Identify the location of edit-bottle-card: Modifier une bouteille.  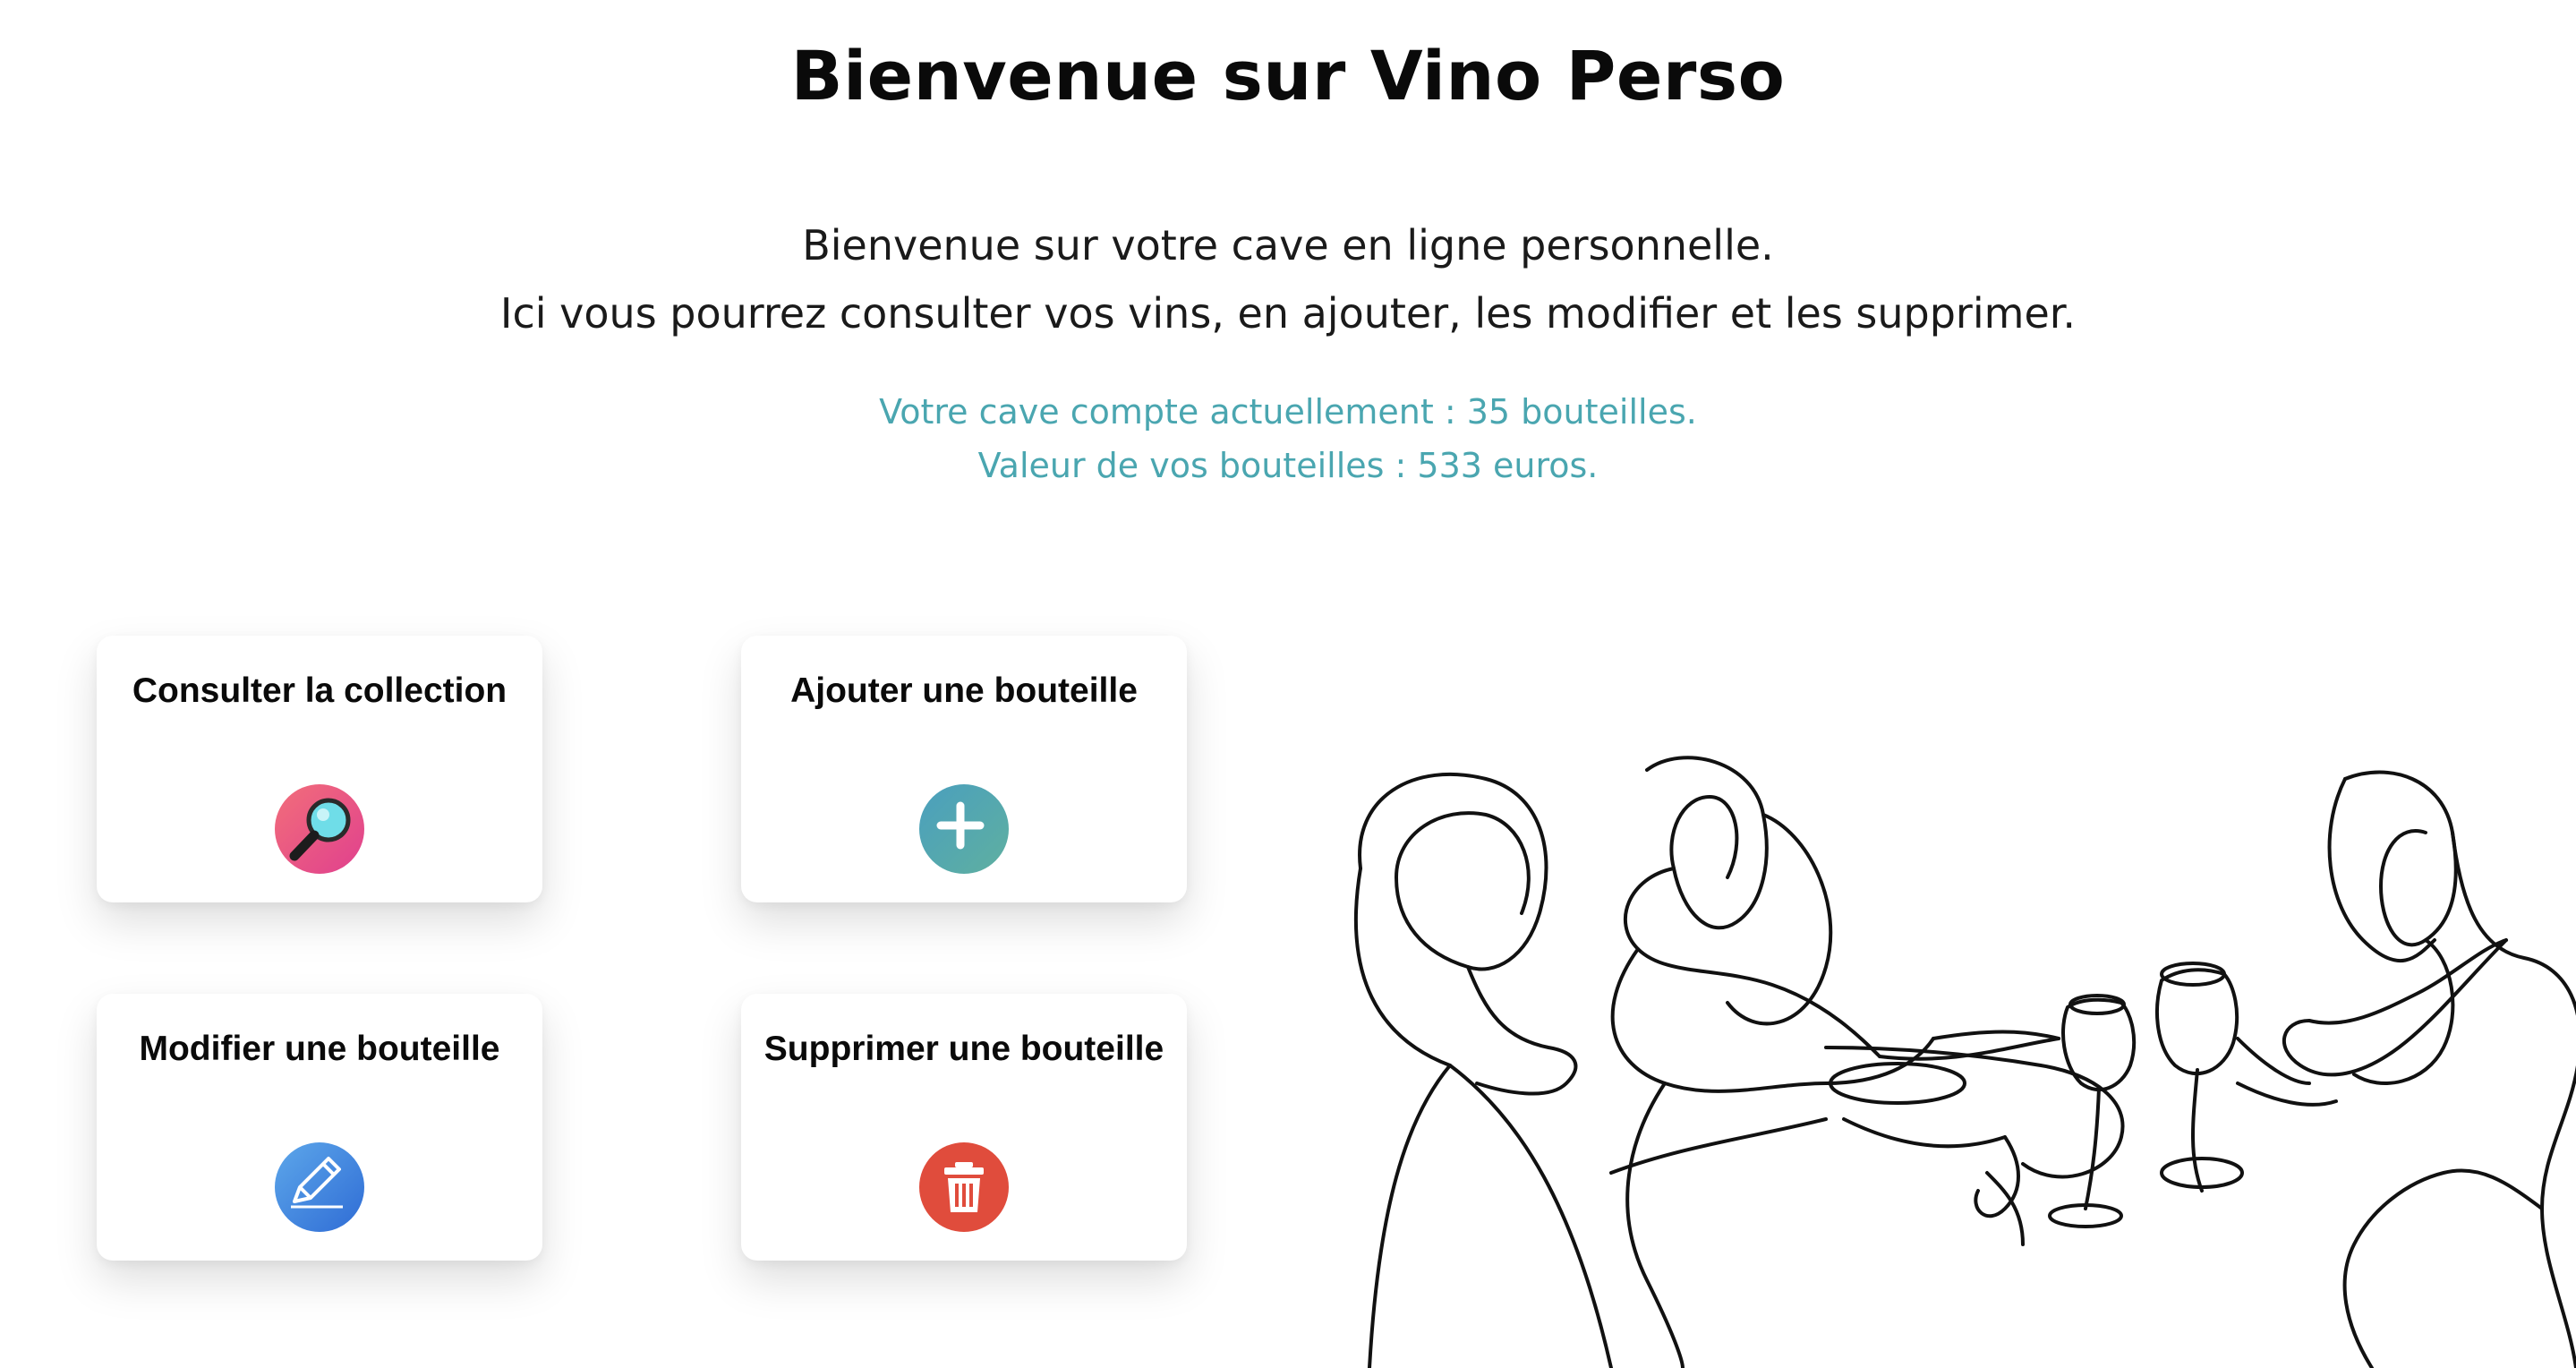
(319, 1127).